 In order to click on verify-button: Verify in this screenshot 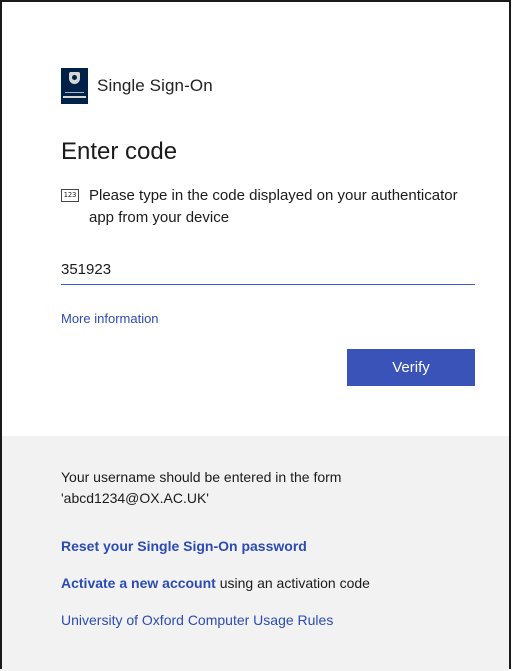, I will do `click(411, 367)`.